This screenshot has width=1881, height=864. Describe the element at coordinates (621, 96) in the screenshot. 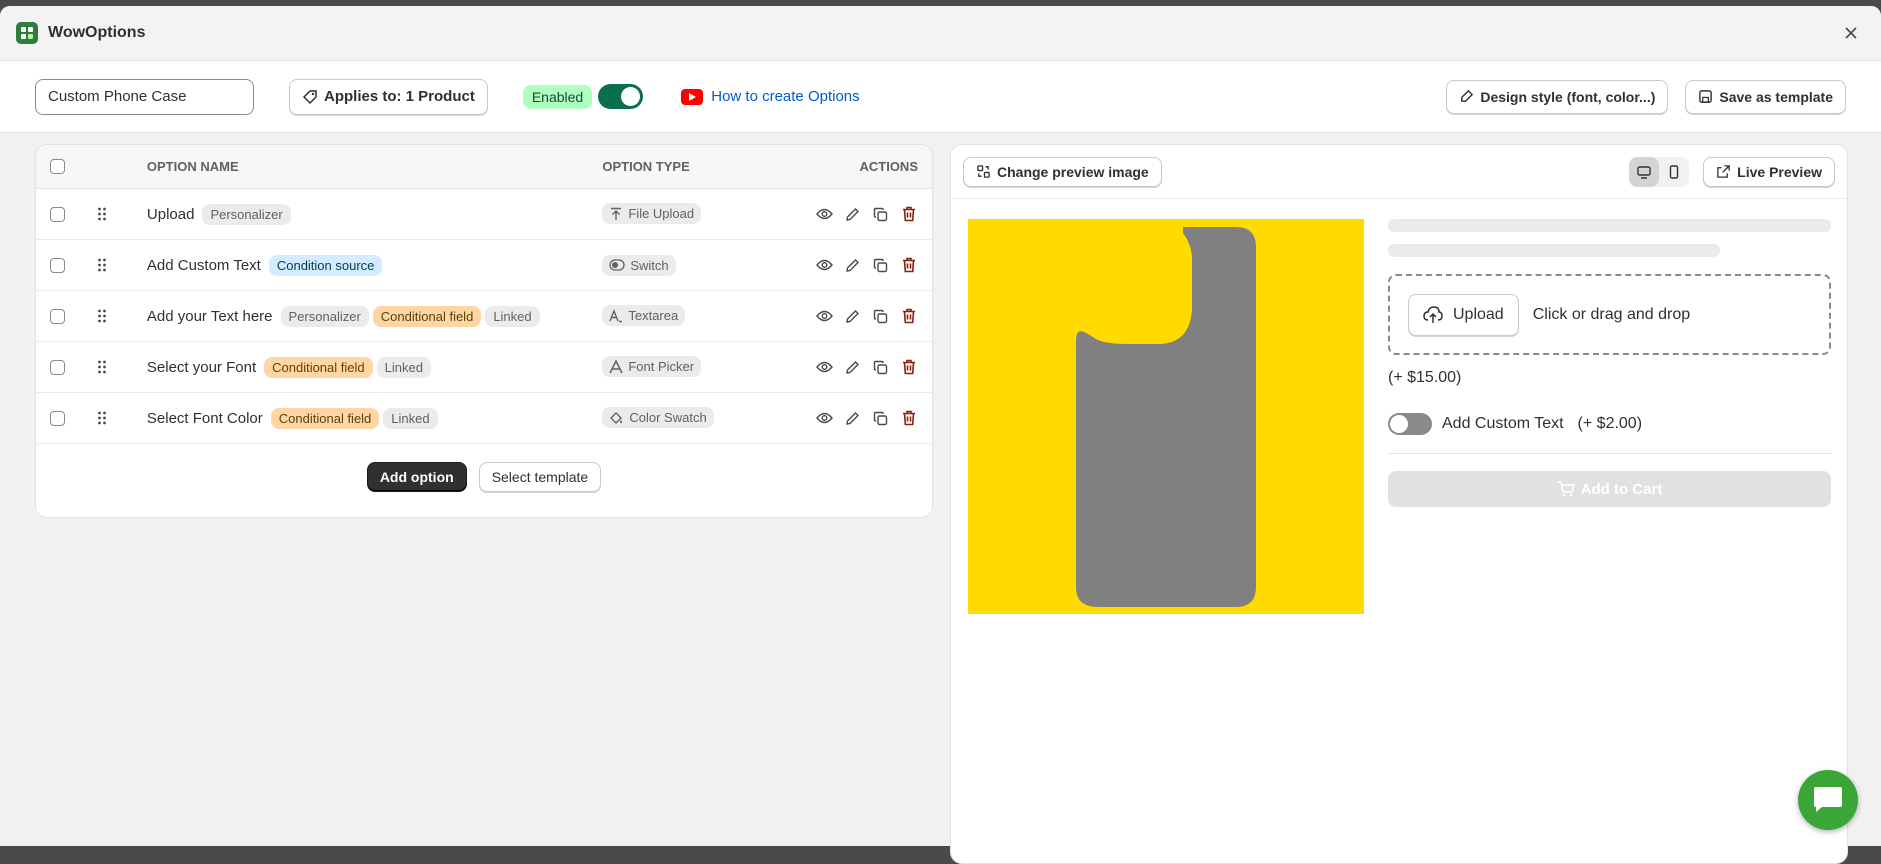

I see `enabled-toggle` at that location.